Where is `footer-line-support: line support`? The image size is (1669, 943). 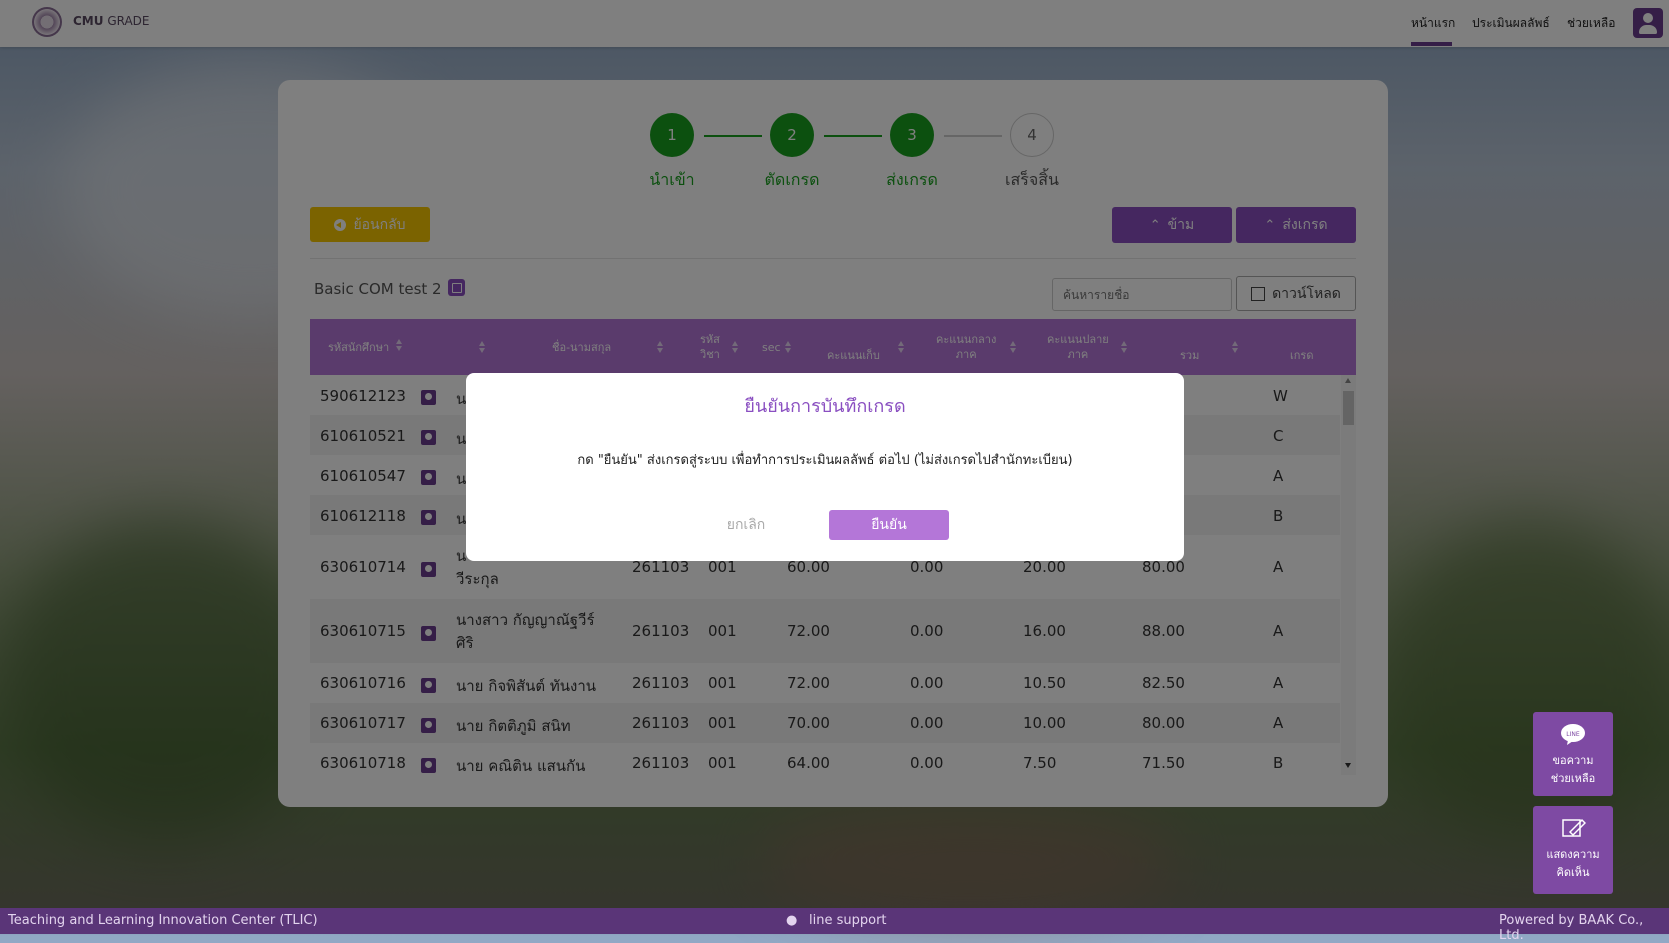 footer-line-support: line support is located at coordinates (848, 920).